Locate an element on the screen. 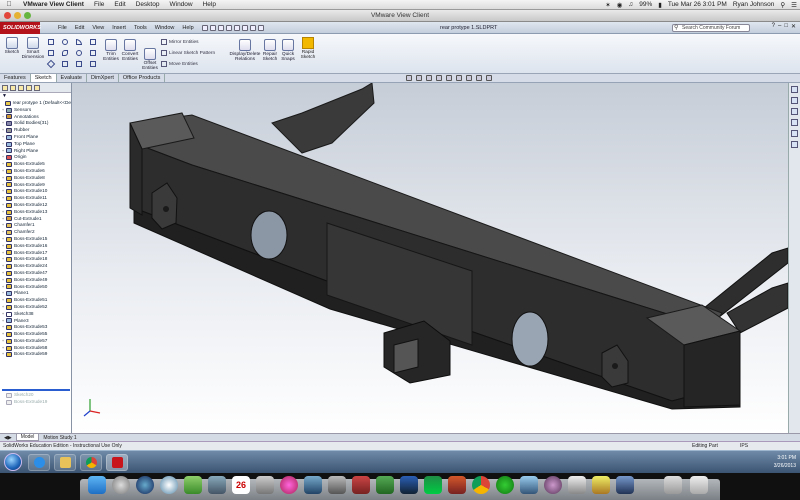 Image resolution: width=800 pixels, height=500 pixels. tree-item: + Boss-Extrude8 is located at coordinates (35, 178).